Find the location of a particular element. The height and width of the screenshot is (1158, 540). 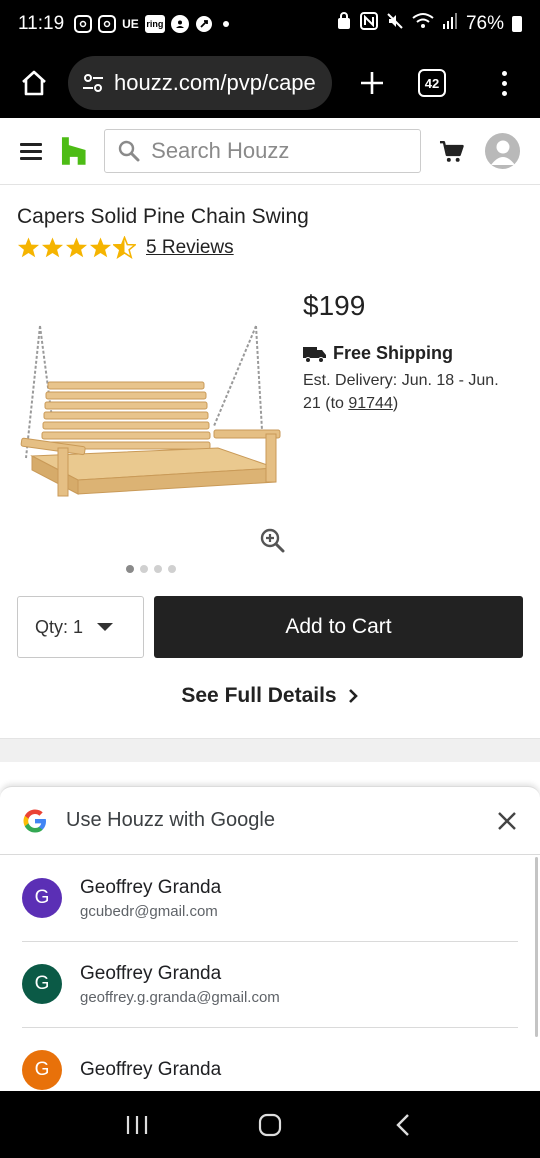

search-icon is located at coordinates (129, 151).